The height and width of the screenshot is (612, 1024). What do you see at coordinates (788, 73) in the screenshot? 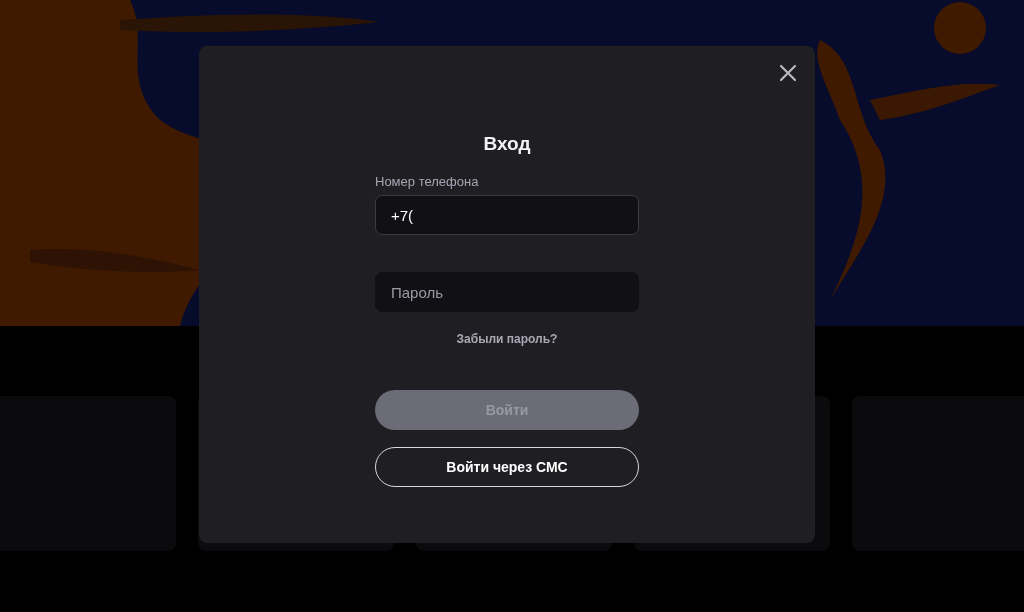
I see `close-icon` at bounding box center [788, 73].